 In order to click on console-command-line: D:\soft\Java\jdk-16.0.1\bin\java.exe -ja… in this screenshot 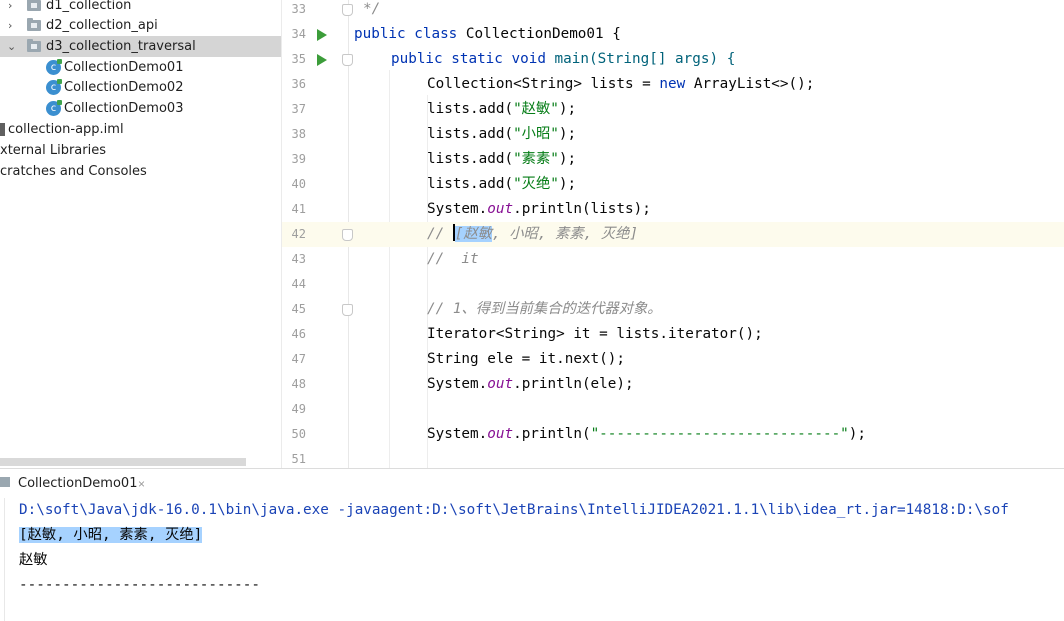, I will do `click(514, 510)`.